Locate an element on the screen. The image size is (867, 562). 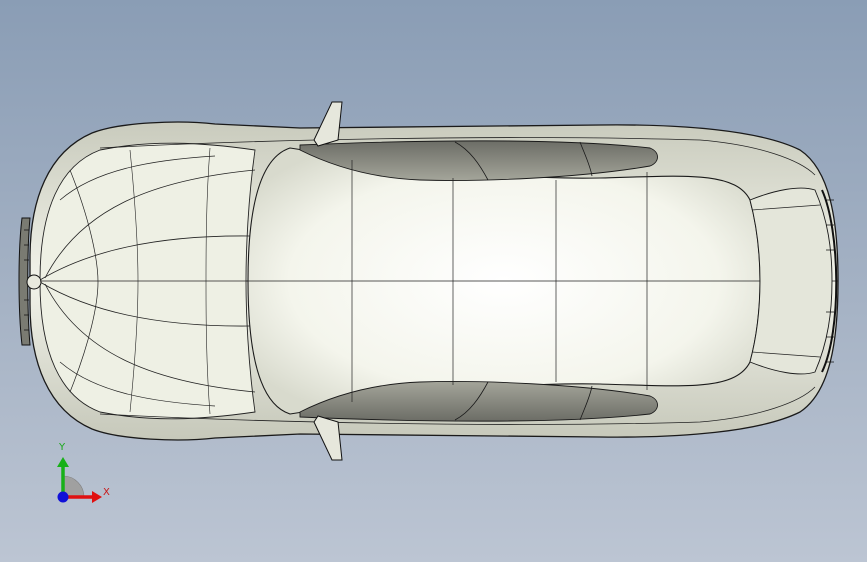
side-mirror-bottom is located at coordinates (328, 438).